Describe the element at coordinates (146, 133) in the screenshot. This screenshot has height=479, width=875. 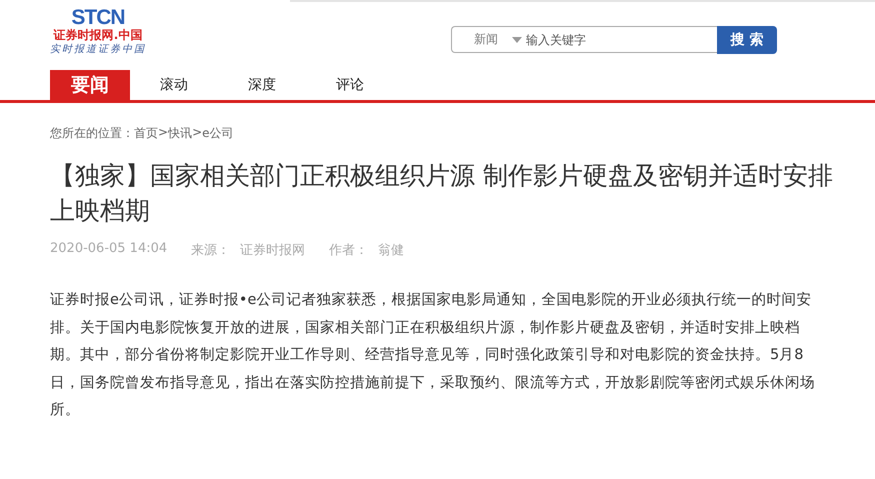
I see `breadcrumb-link: 首页` at that location.